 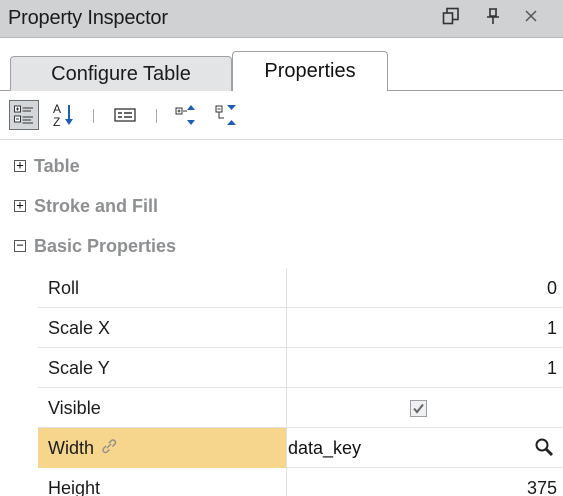 What do you see at coordinates (109, 448) in the screenshot?
I see `link-icon` at bounding box center [109, 448].